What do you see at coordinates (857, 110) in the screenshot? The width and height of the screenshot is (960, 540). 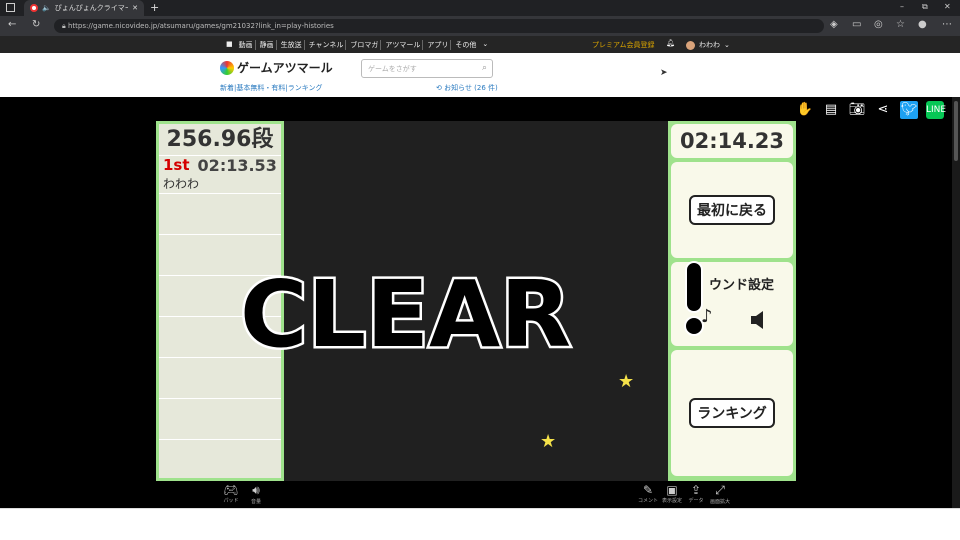 I see `camera-icon: 📷︎` at bounding box center [857, 110].